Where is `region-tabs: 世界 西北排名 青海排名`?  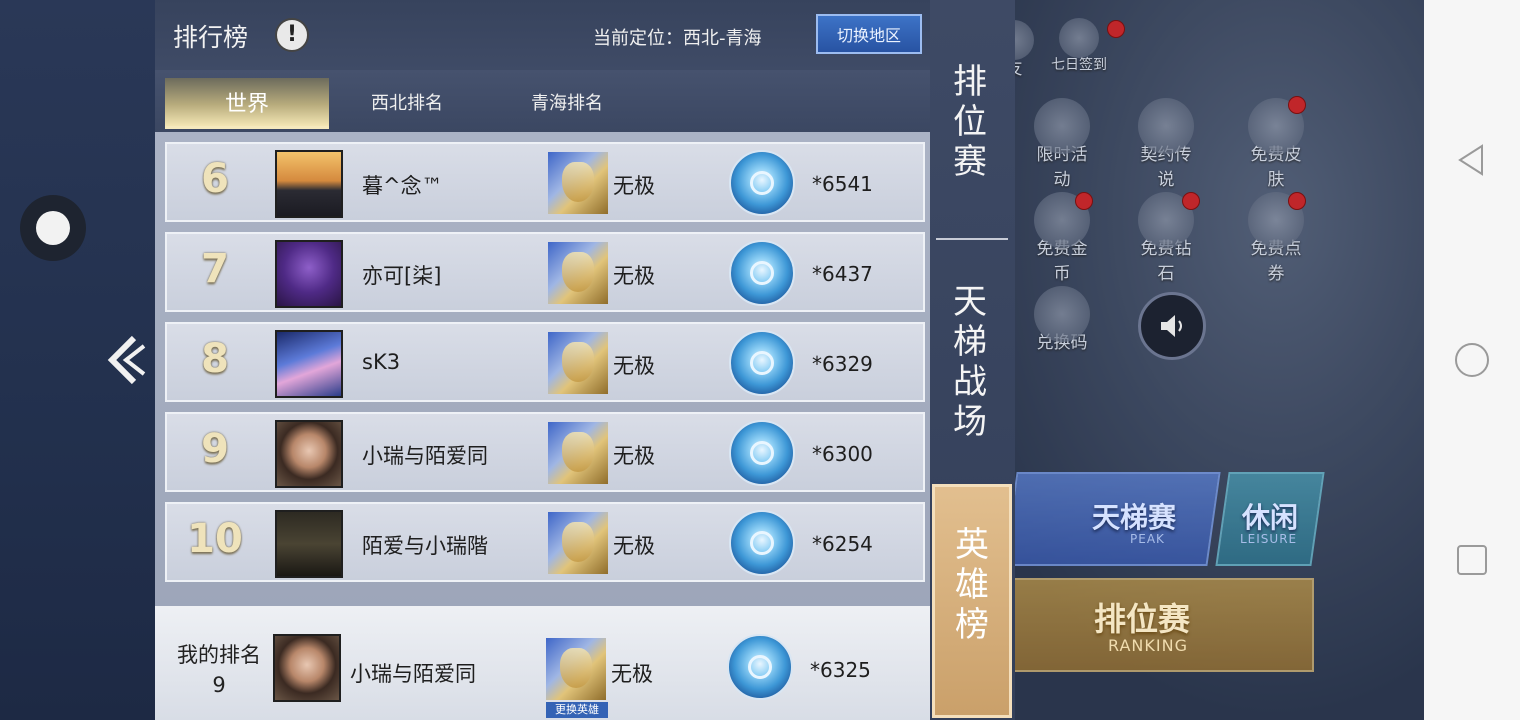
region-tabs: 世界 西北排名 青海排名 is located at coordinates (542, 101).